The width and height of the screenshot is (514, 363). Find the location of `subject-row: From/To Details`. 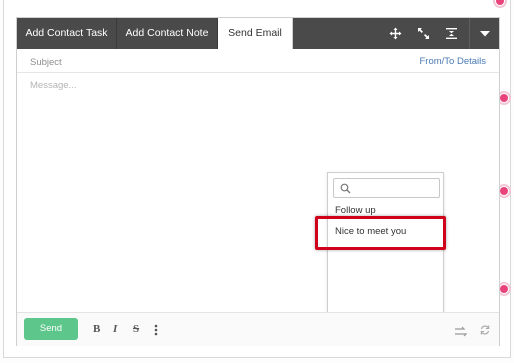

subject-row: From/To Details is located at coordinates (258, 61).